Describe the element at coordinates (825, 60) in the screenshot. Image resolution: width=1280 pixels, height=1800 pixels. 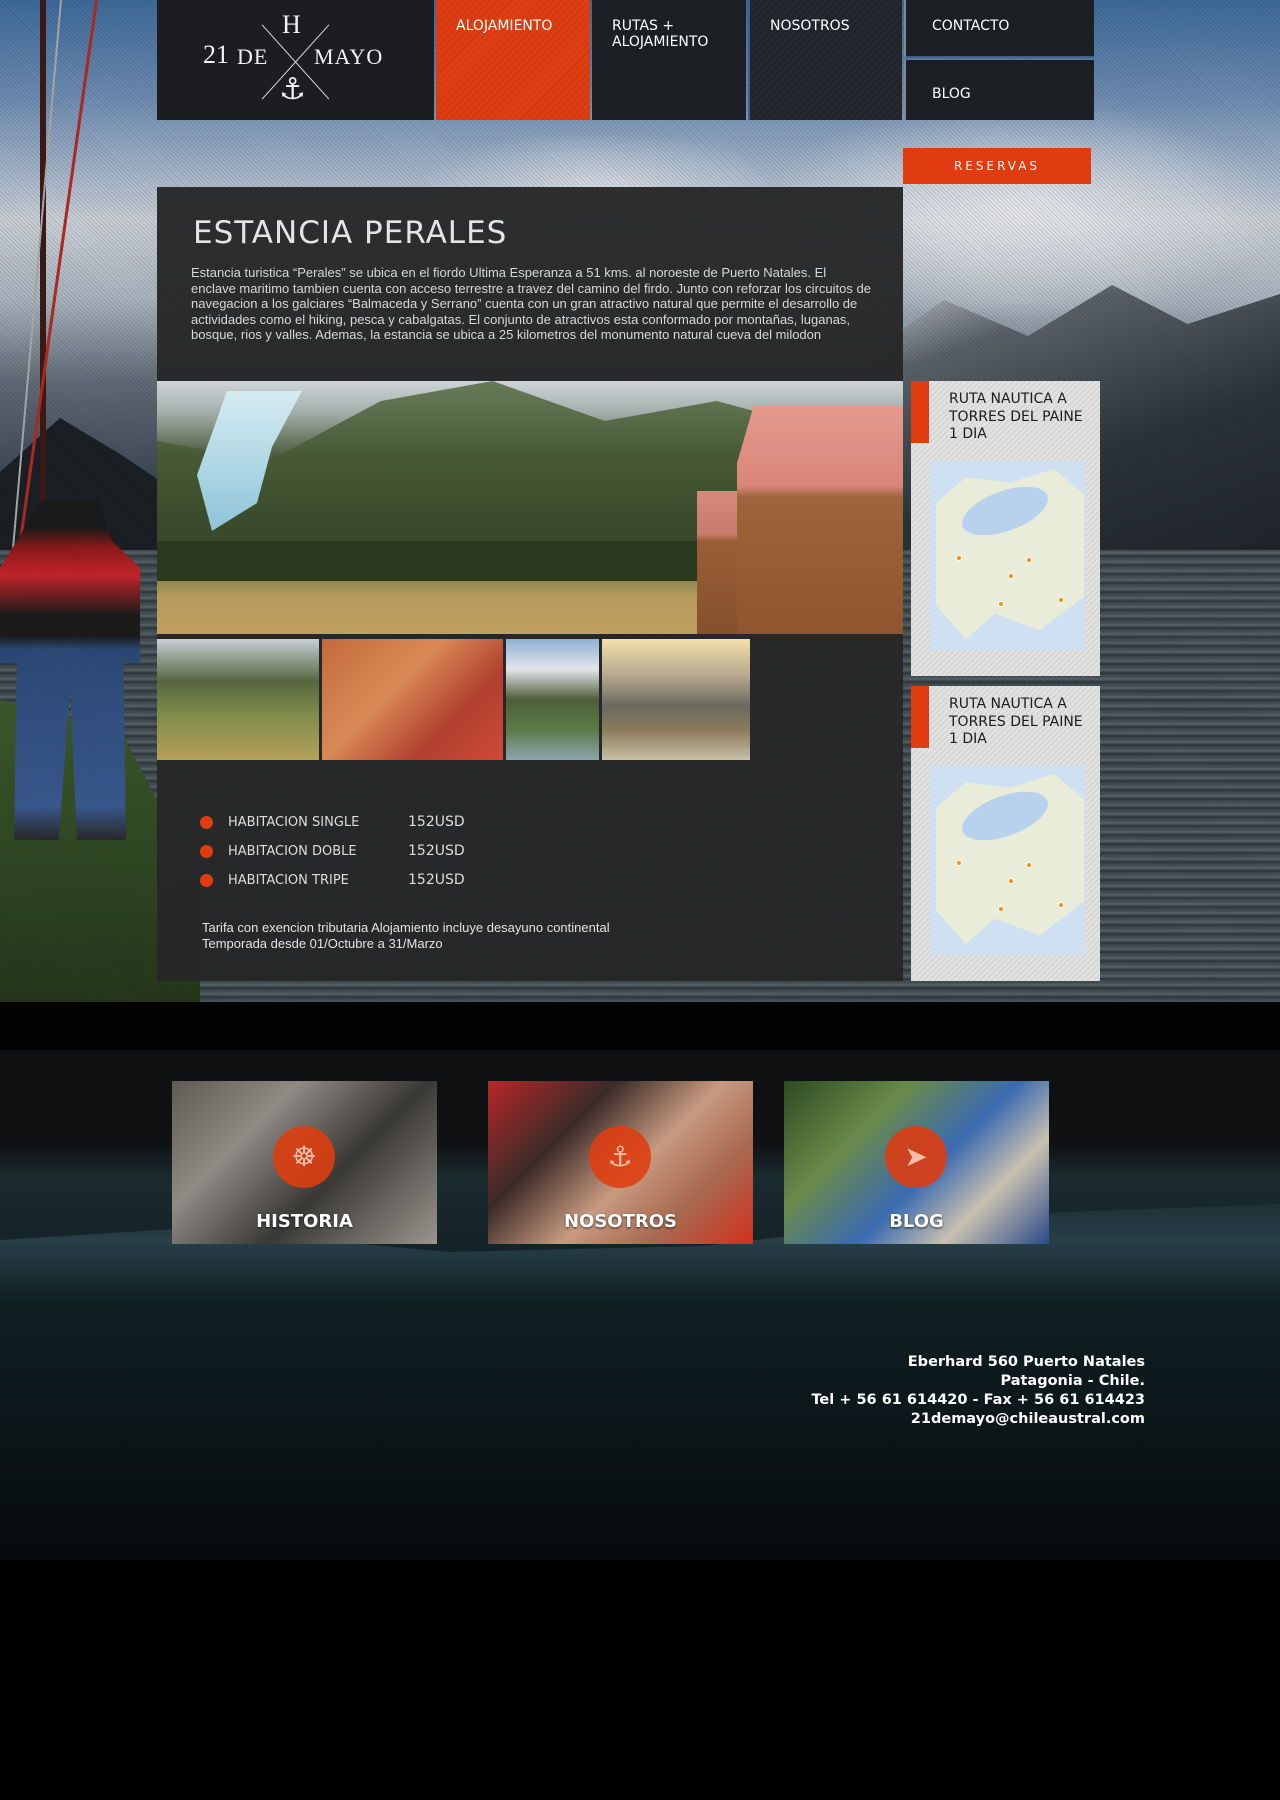
I see `nav-item-nosotros: NOSOTROS` at that location.